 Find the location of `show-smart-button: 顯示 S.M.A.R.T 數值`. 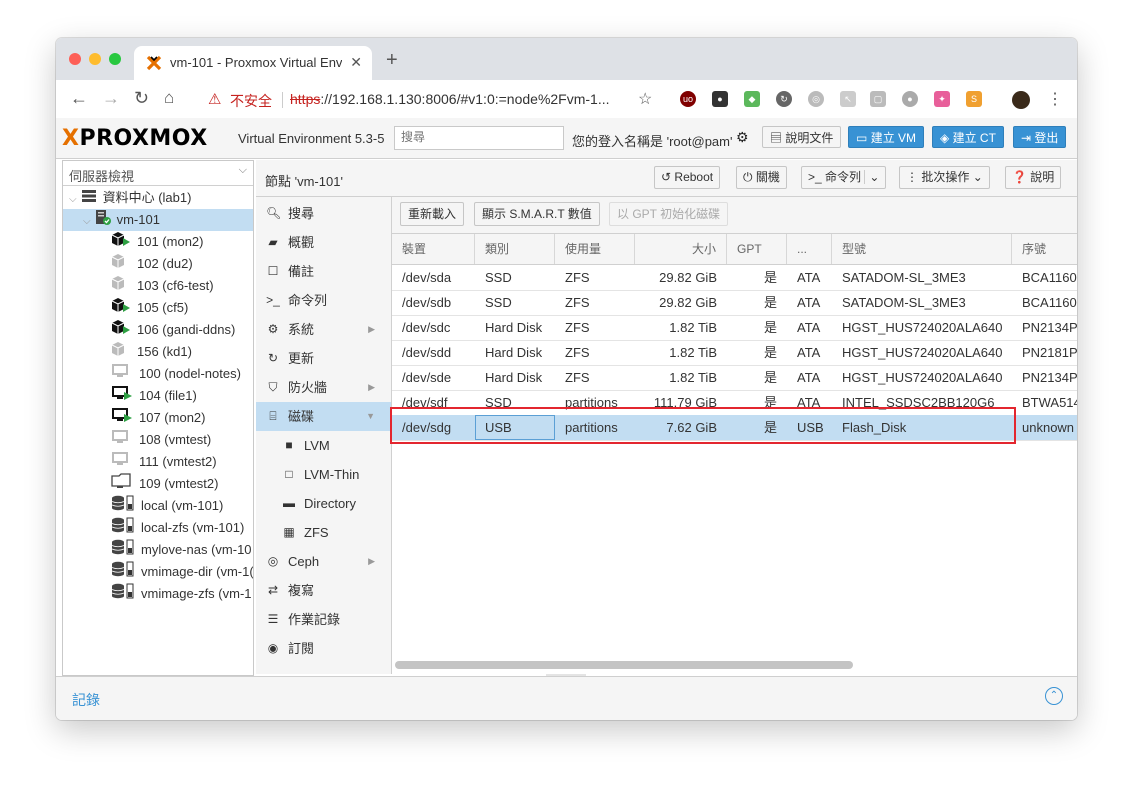

show-smart-button: 顯示 S.M.A.R.T 數值 is located at coordinates (537, 214).